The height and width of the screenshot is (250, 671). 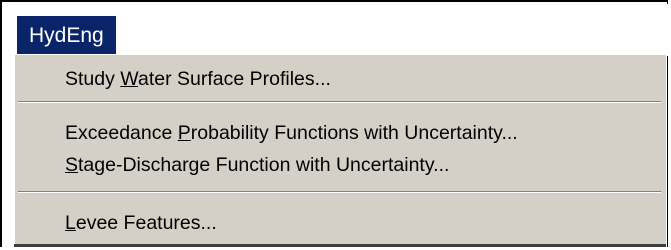 What do you see at coordinates (121, 133) in the screenshot?
I see `menu-item-text-before: Exceedance` at bounding box center [121, 133].